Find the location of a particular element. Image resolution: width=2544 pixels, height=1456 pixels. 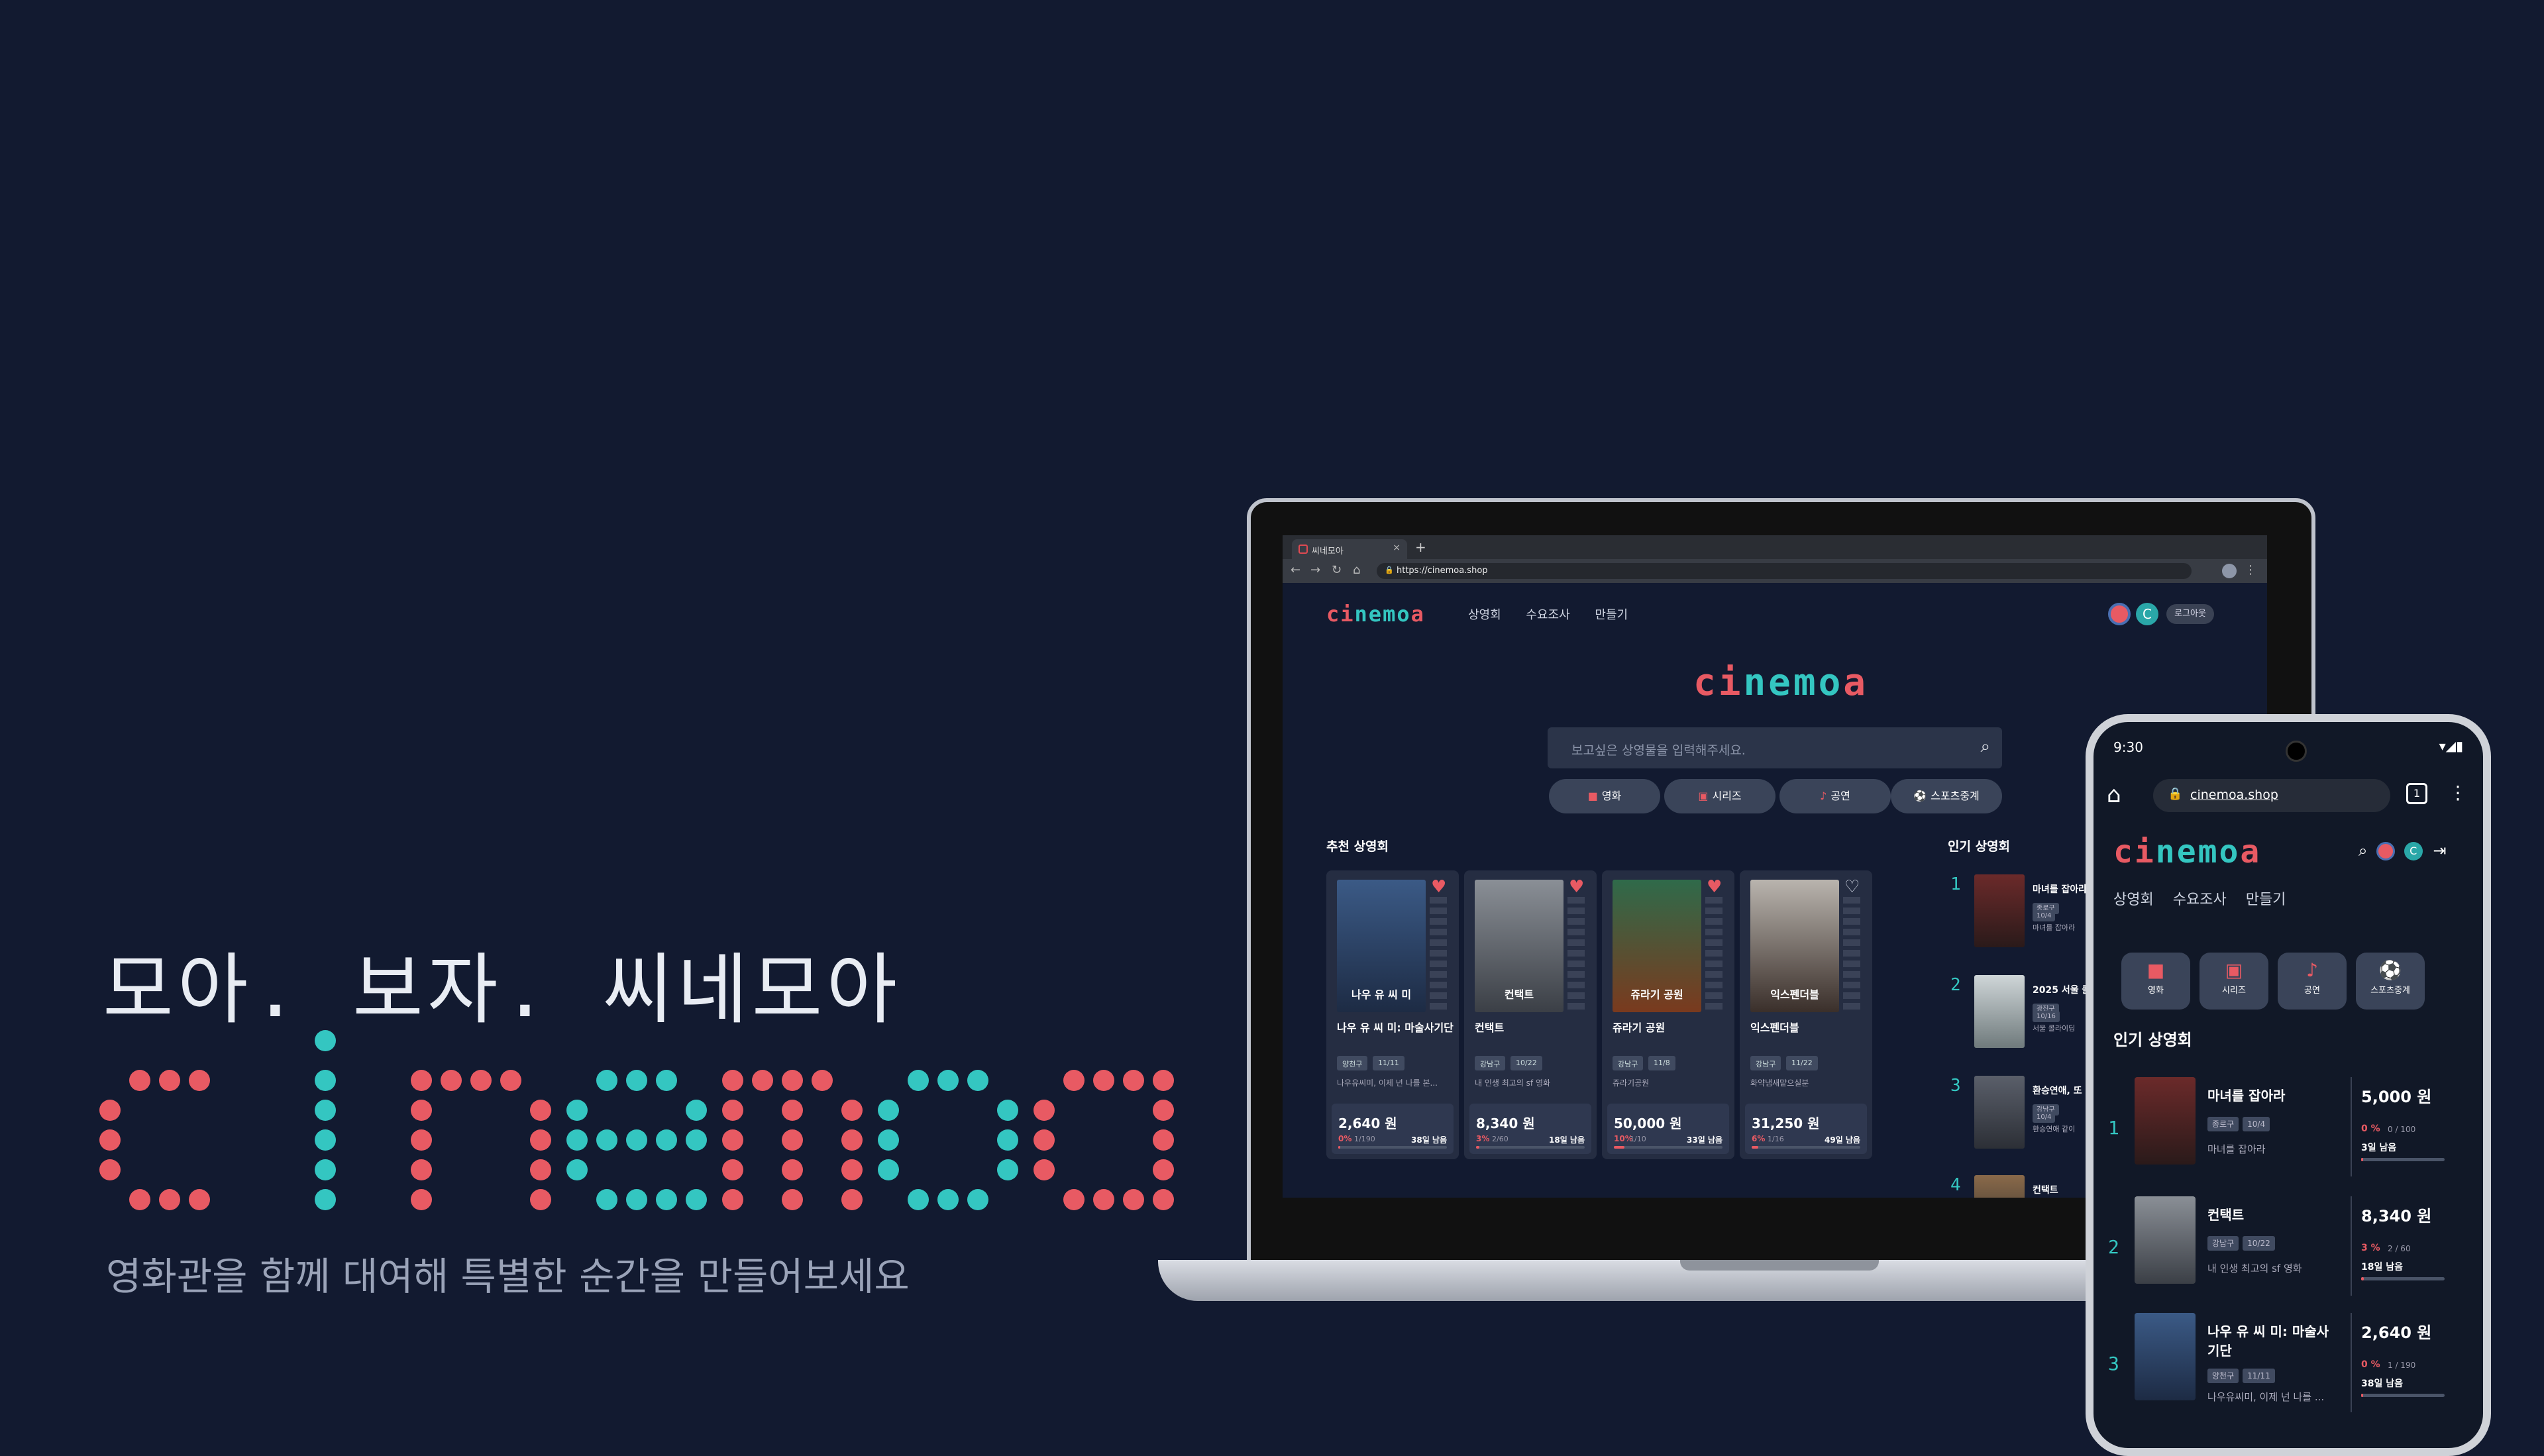

reload-icon: ↻ is located at coordinates (1337, 570).